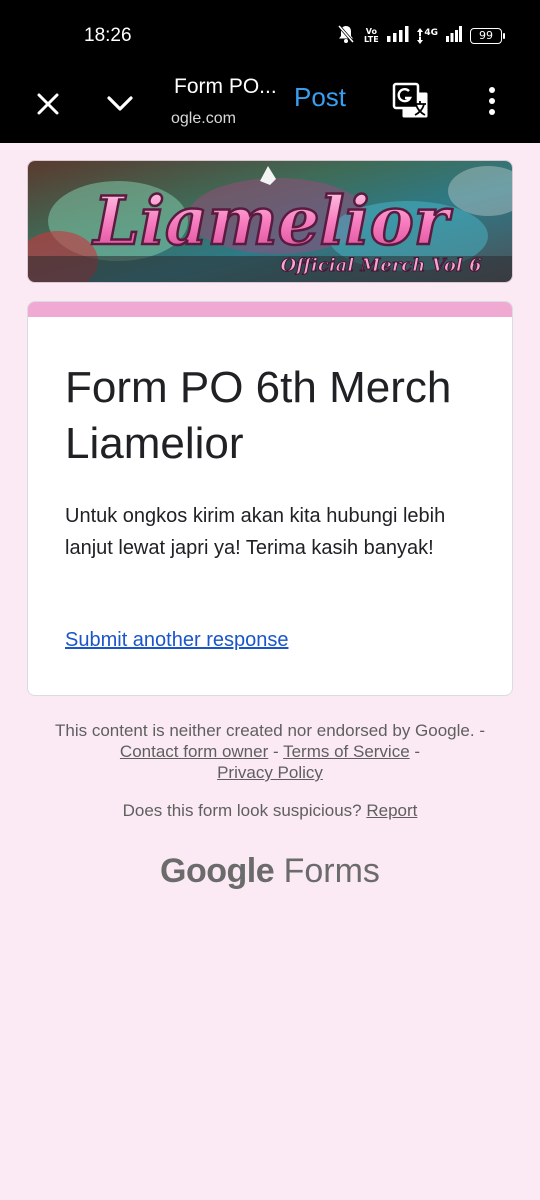 Image resolution: width=540 pixels, height=1200 pixels. What do you see at coordinates (270, 772) in the screenshot?
I see `privacy-policy-link: Privacy Policy` at bounding box center [270, 772].